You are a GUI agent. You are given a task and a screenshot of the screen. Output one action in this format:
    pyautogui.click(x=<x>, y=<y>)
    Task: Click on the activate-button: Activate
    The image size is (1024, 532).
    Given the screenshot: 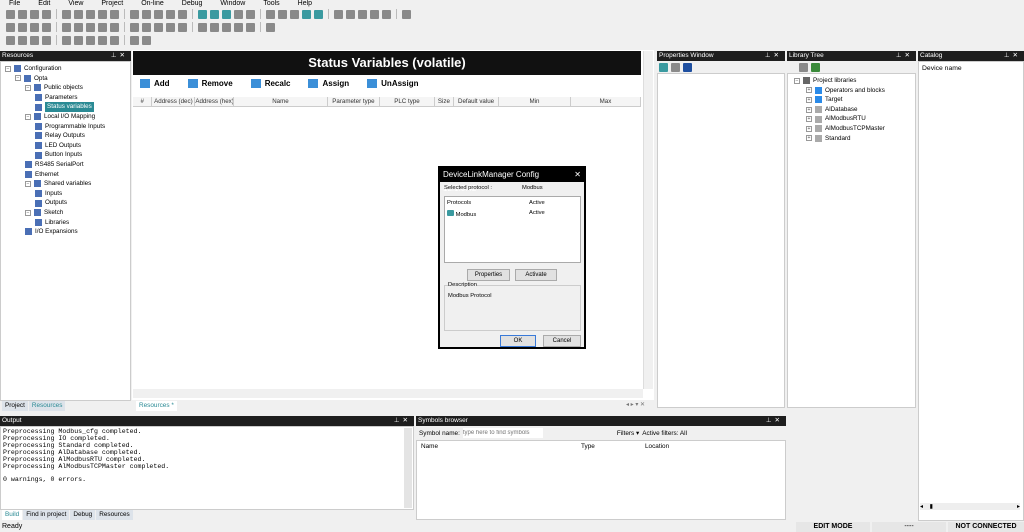 What is the action you would take?
    pyautogui.click(x=536, y=275)
    